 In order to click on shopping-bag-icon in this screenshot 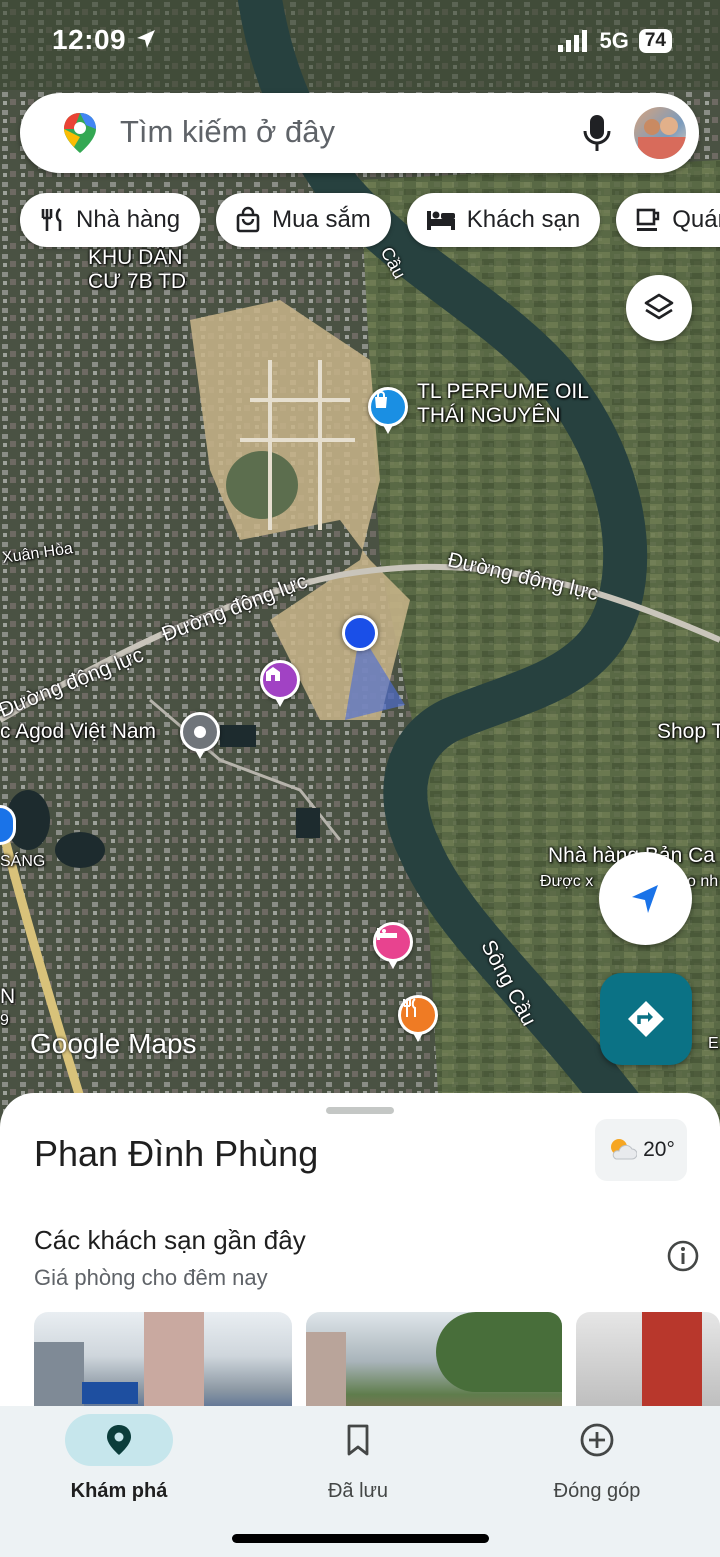, I will do `click(248, 219)`.